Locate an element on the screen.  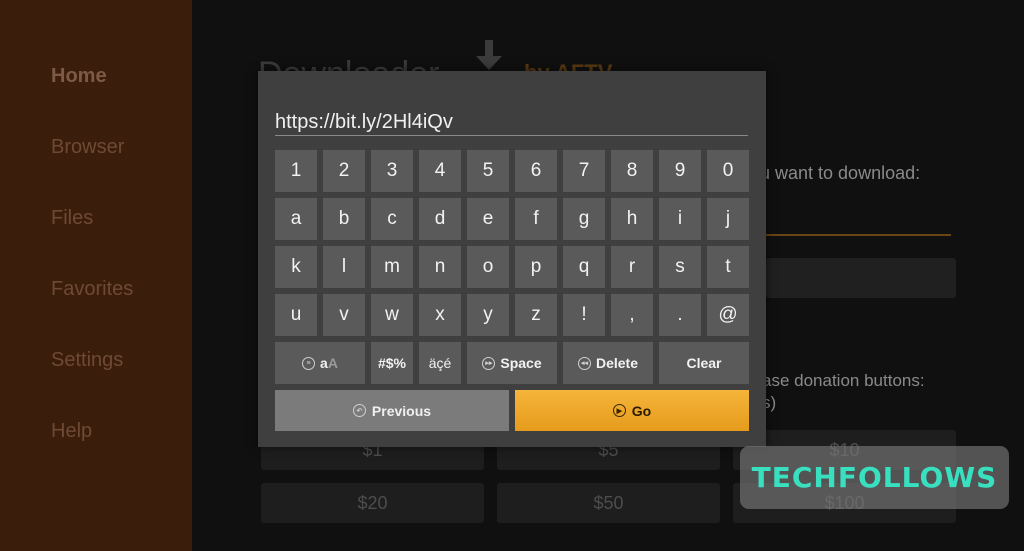
key-char: g is located at coordinates (584, 219).